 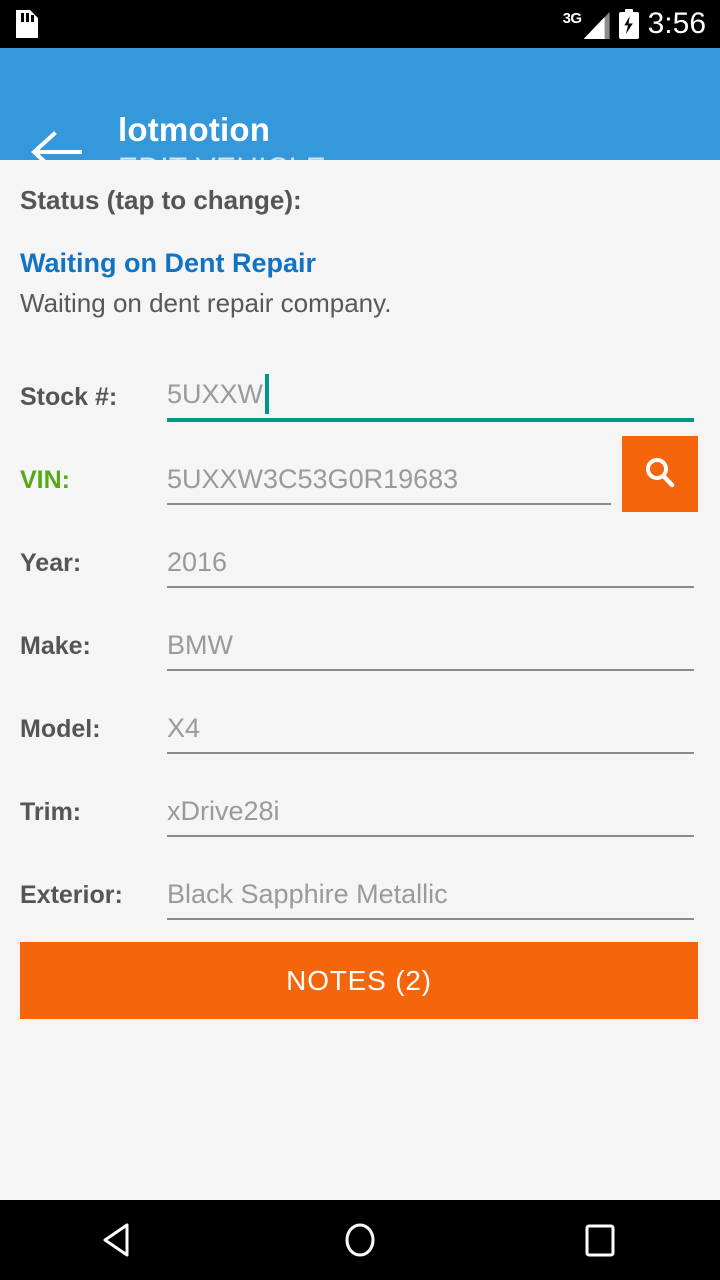 I want to click on status-bar: 3G 3:56, so click(x=360, y=24).